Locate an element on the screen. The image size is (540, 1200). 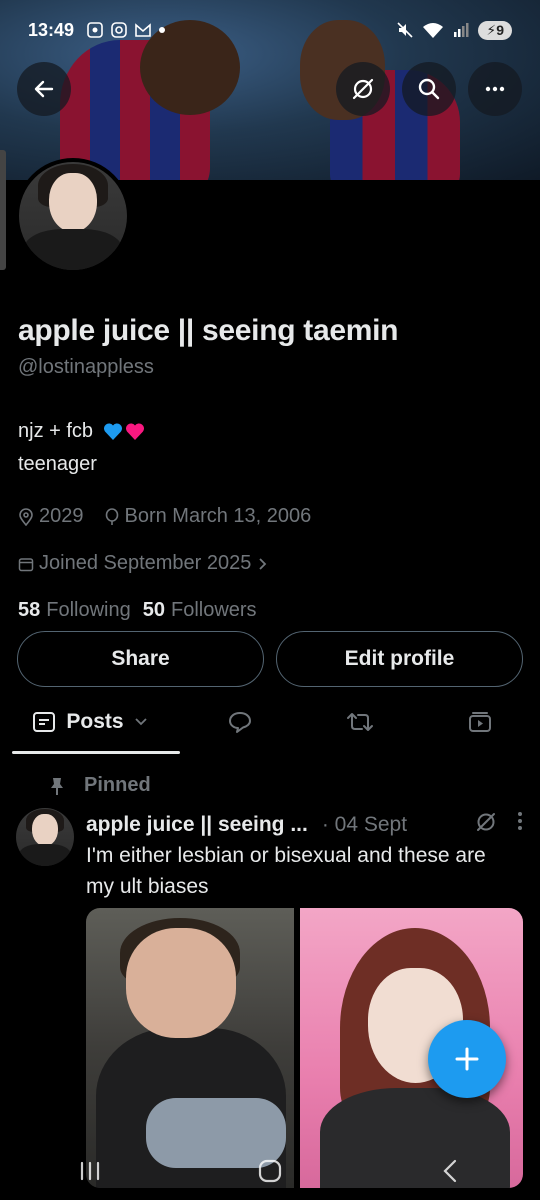
location: 2029 is located at coordinates (51, 516).